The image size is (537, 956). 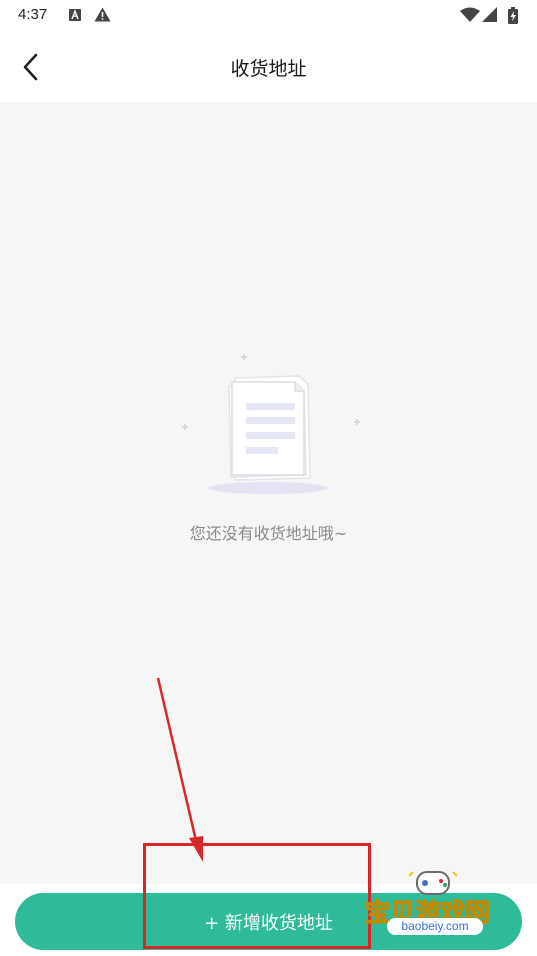 I want to click on status-bar: 4:37, so click(x=268, y=16).